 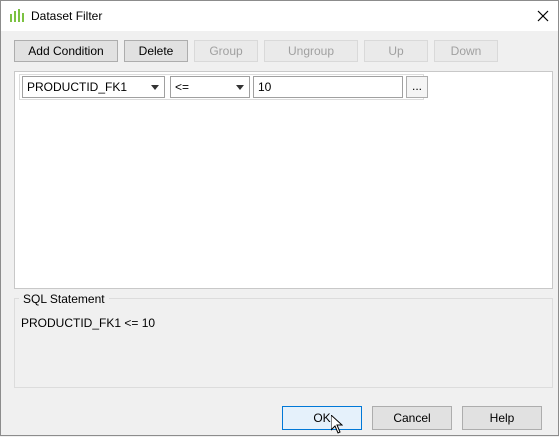 I want to click on delete-button: Delete, so click(x=156, y=51).